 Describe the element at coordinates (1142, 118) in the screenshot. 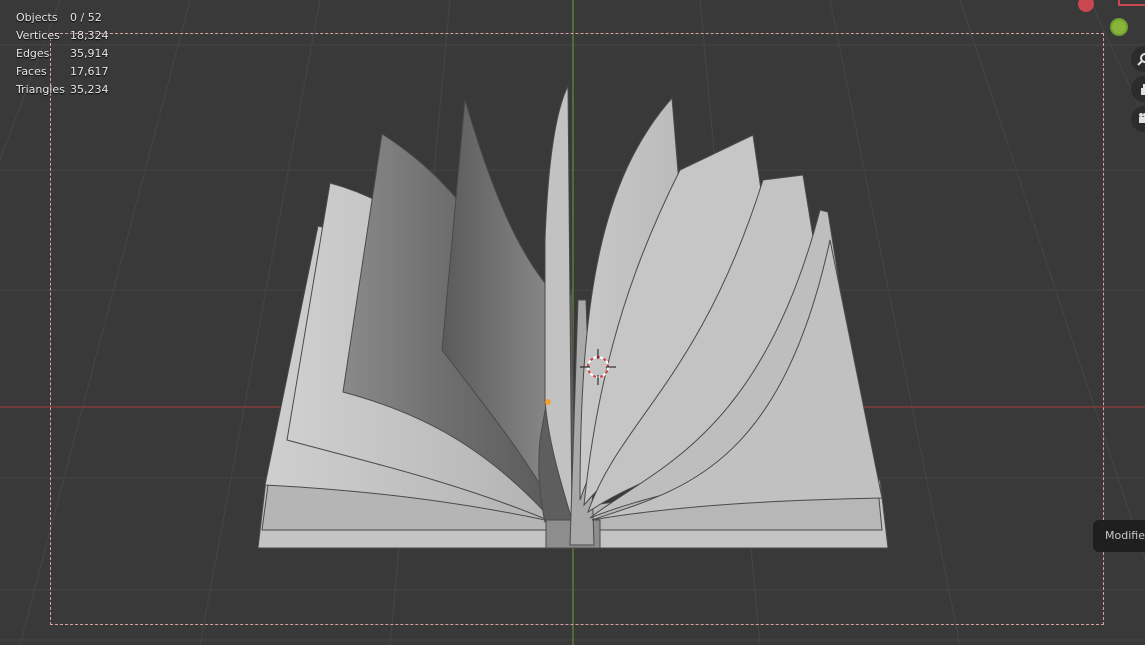

I see `camera-icon` at that location.